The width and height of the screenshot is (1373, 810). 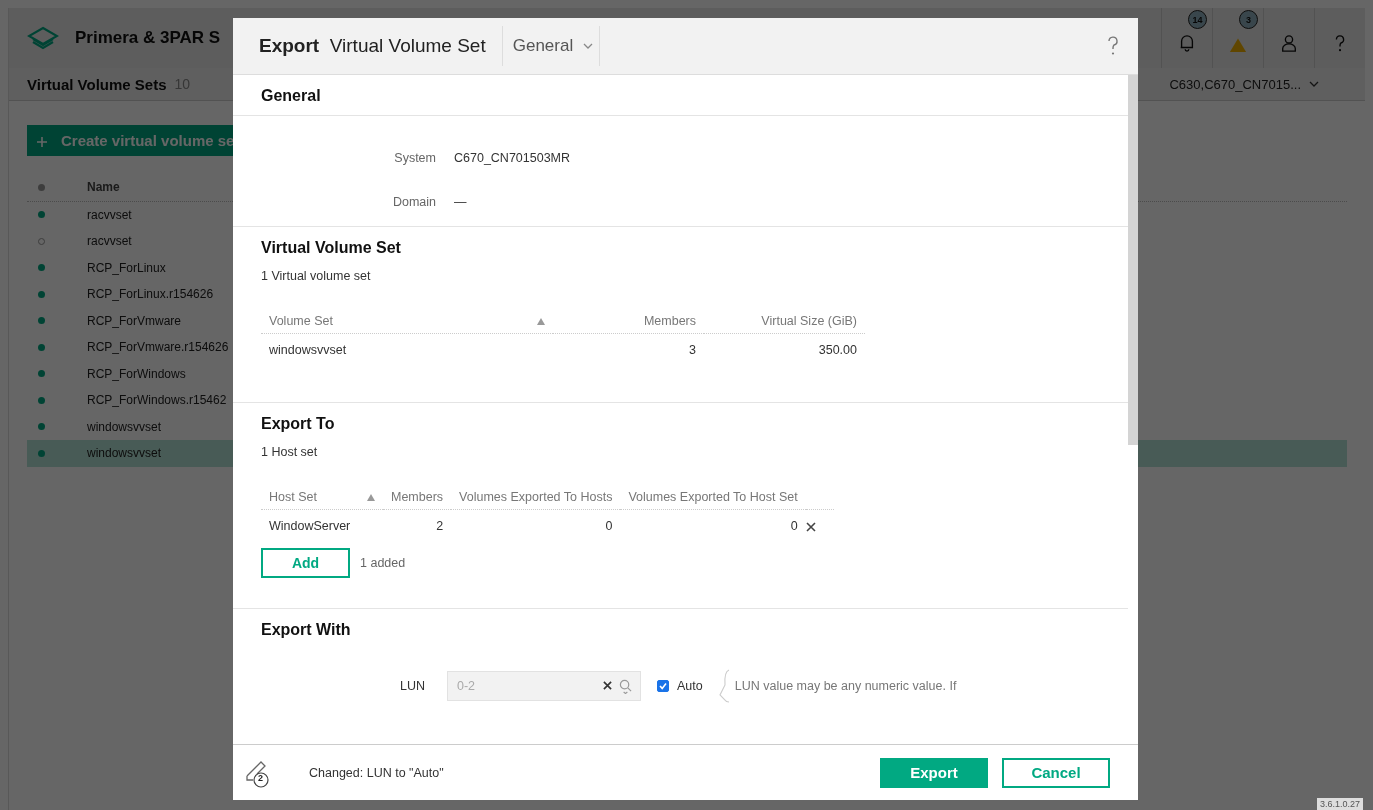 I want to click on section-heading: Export With, so click(x=306, y=629).